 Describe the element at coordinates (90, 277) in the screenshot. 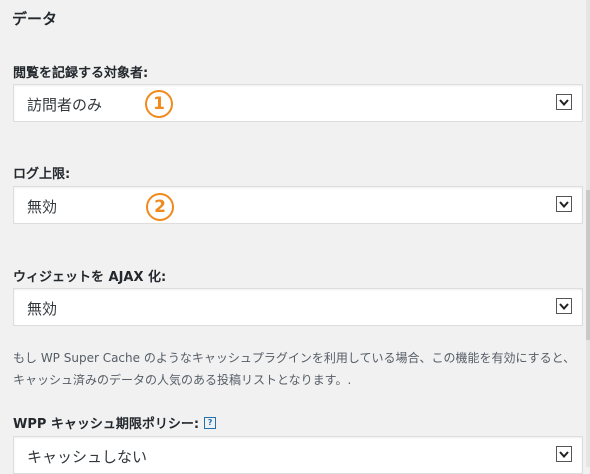

I see `ajax-widget-label: ウィジェットを AJAX 化:` at that location.